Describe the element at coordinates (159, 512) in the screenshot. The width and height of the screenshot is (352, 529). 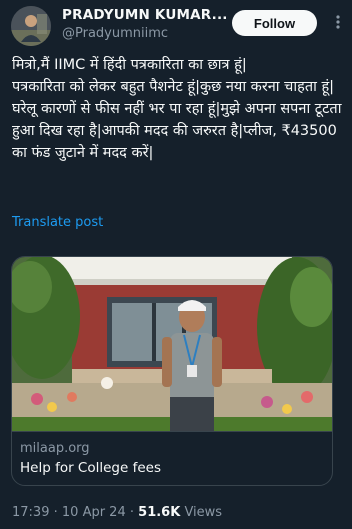
I see `views-count: 51.6K` at that location.